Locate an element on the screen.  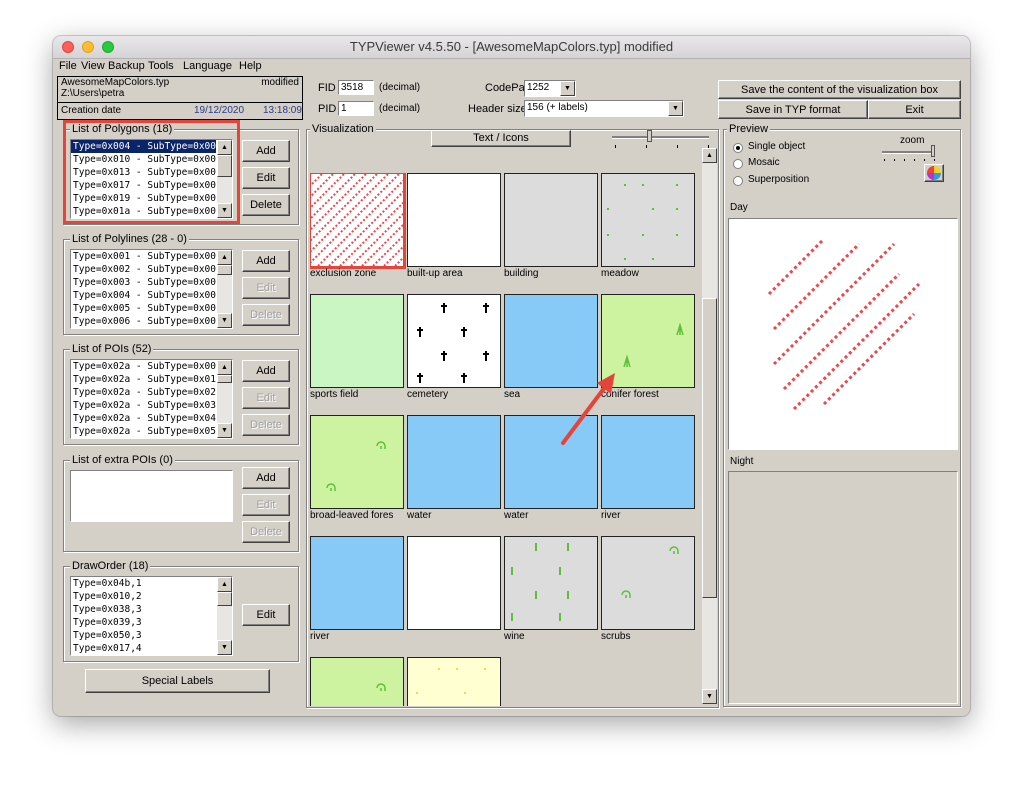
tile-label: building is located at coordinates (521, 273).